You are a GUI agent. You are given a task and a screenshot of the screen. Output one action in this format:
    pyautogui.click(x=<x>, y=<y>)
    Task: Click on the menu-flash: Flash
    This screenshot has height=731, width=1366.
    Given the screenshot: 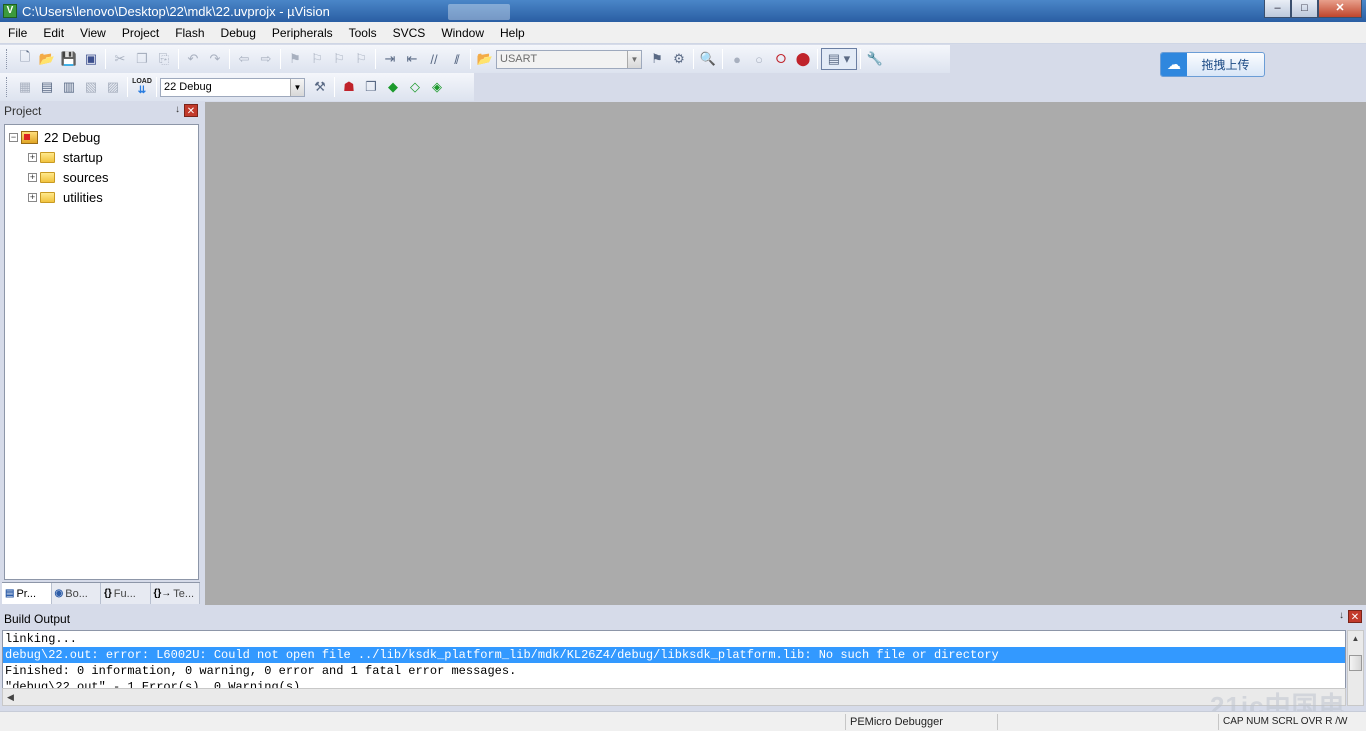 What is the action you would take?
    pyautogui.click(x=189, y=33)
    